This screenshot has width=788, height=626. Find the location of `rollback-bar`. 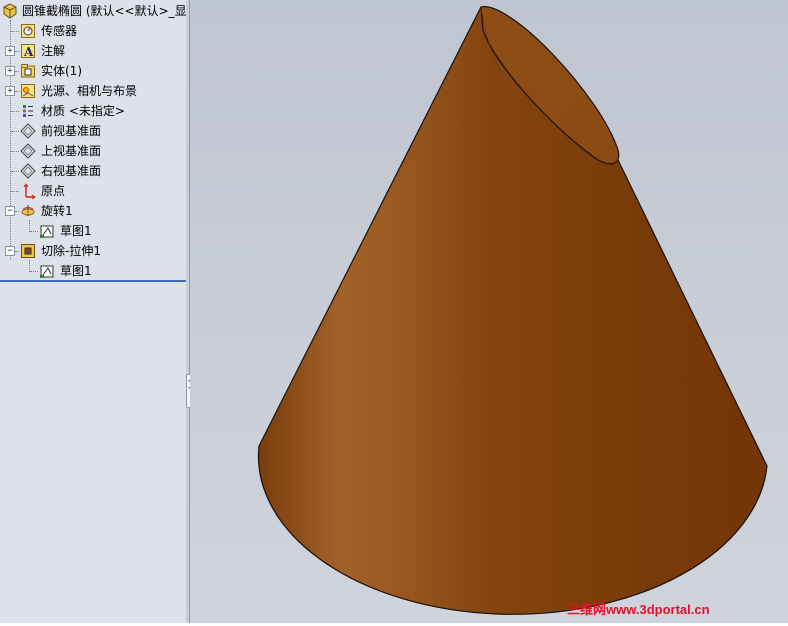

rollback-bar is located at coordinates (93, 281).